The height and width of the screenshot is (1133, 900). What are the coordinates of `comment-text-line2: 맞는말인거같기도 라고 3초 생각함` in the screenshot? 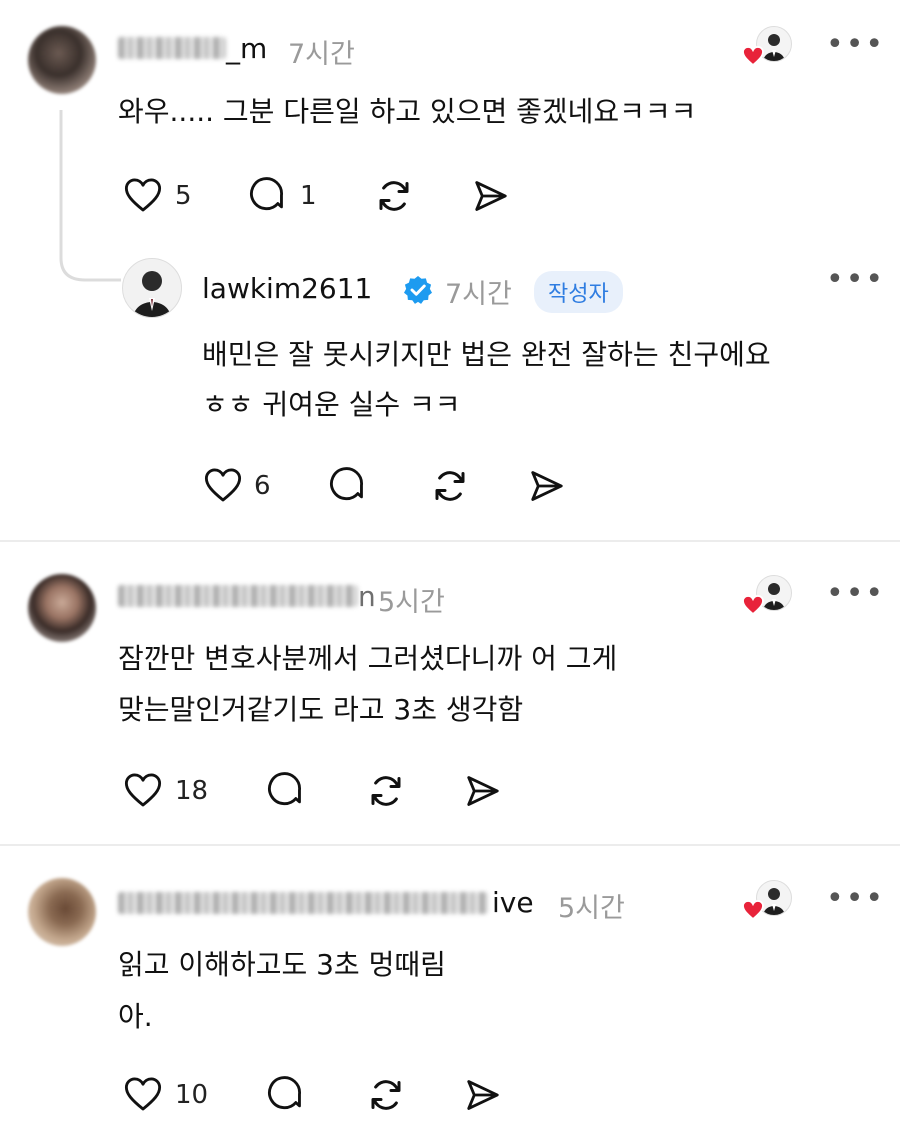 It's located at (321, 709).